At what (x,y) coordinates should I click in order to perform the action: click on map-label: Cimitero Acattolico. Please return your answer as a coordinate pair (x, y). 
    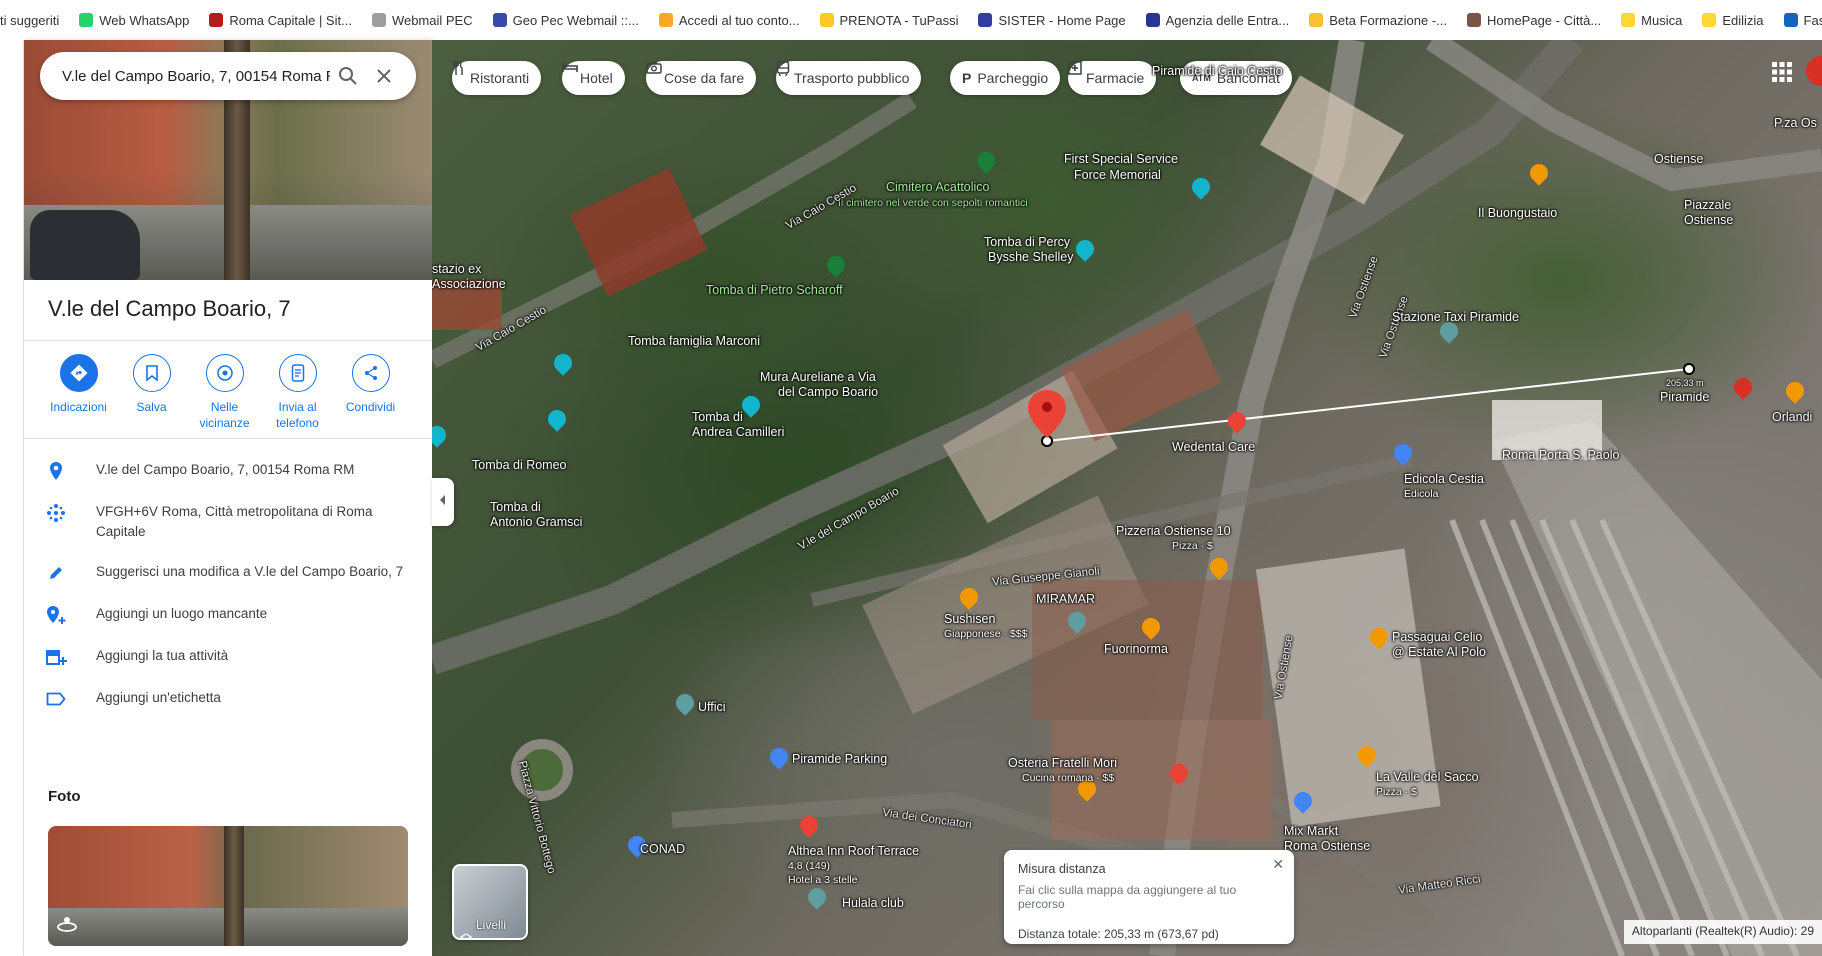
    Looking at the image, I should click on (938, 187).